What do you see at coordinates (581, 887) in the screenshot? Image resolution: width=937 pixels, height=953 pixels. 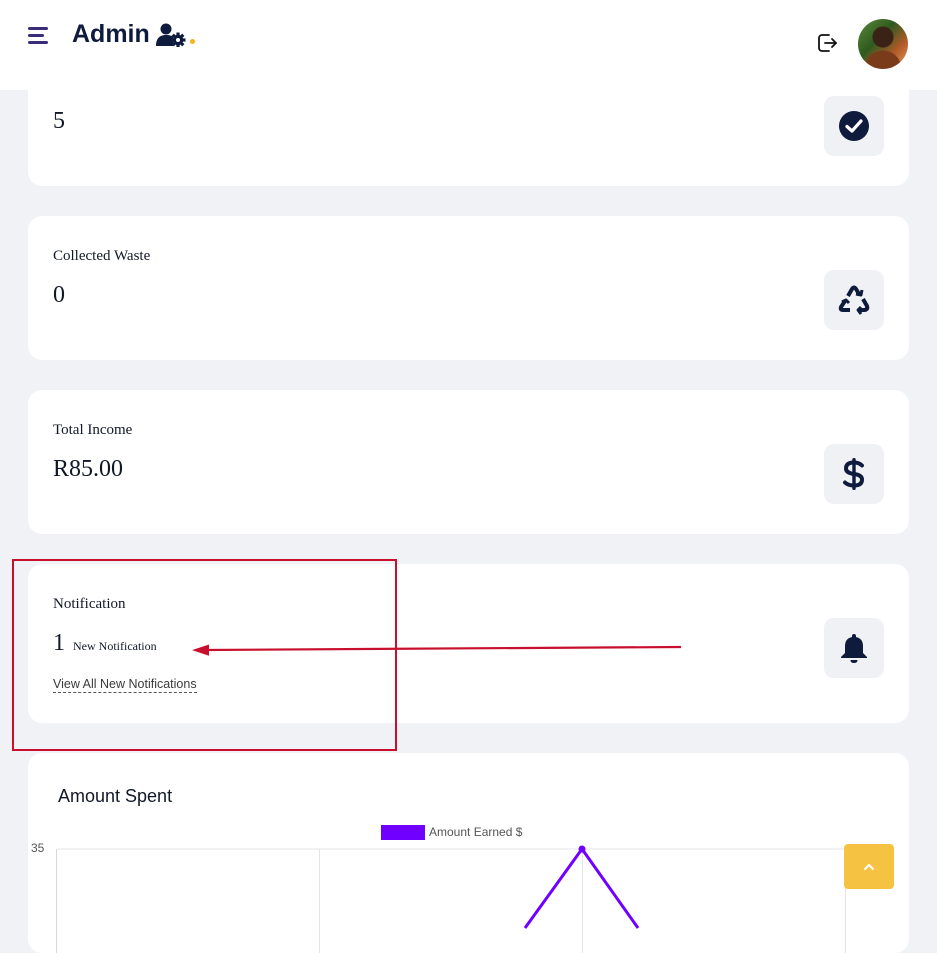 I see `series-line` at bounding box center [581, 887].